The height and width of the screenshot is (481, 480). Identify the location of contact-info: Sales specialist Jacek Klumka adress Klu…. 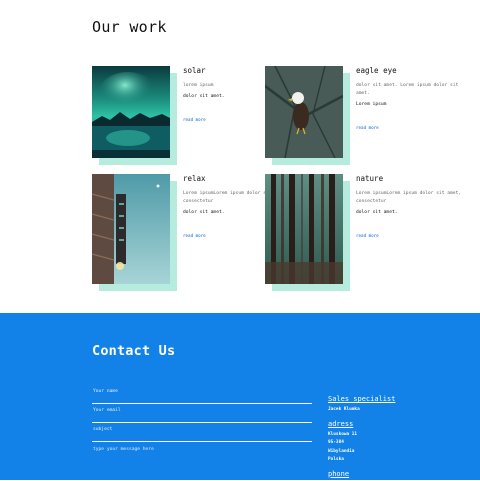
(388, 438).